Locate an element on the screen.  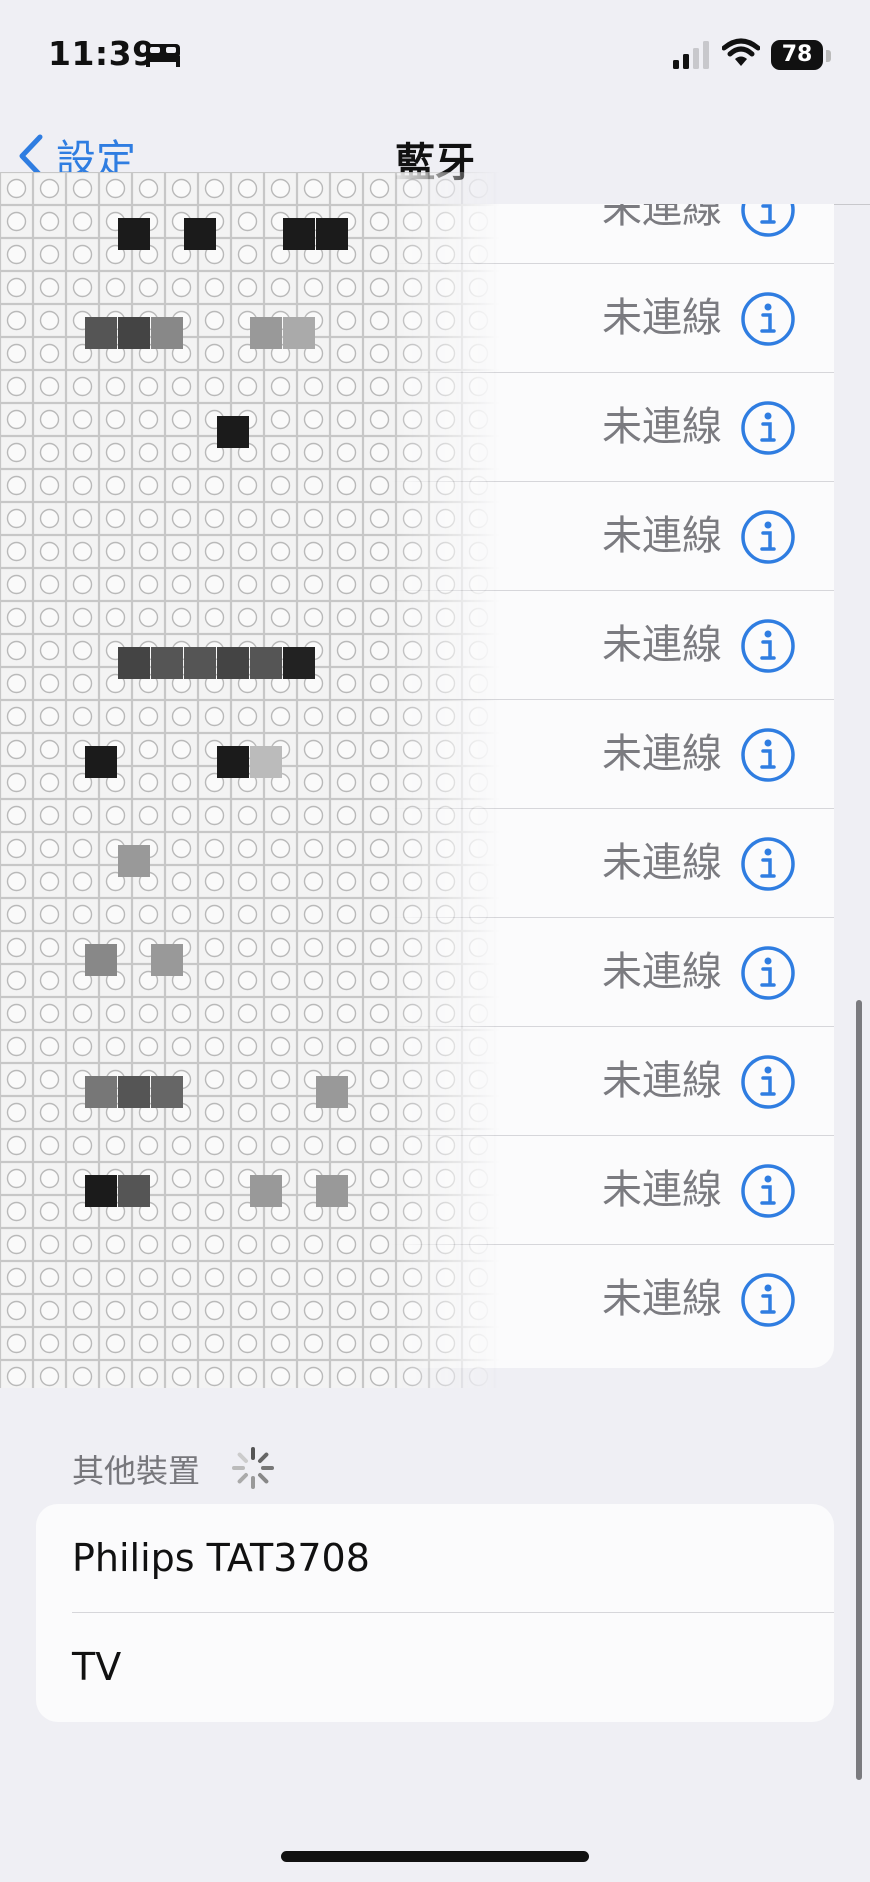
battery-tip is located at coordinates (828, 56).